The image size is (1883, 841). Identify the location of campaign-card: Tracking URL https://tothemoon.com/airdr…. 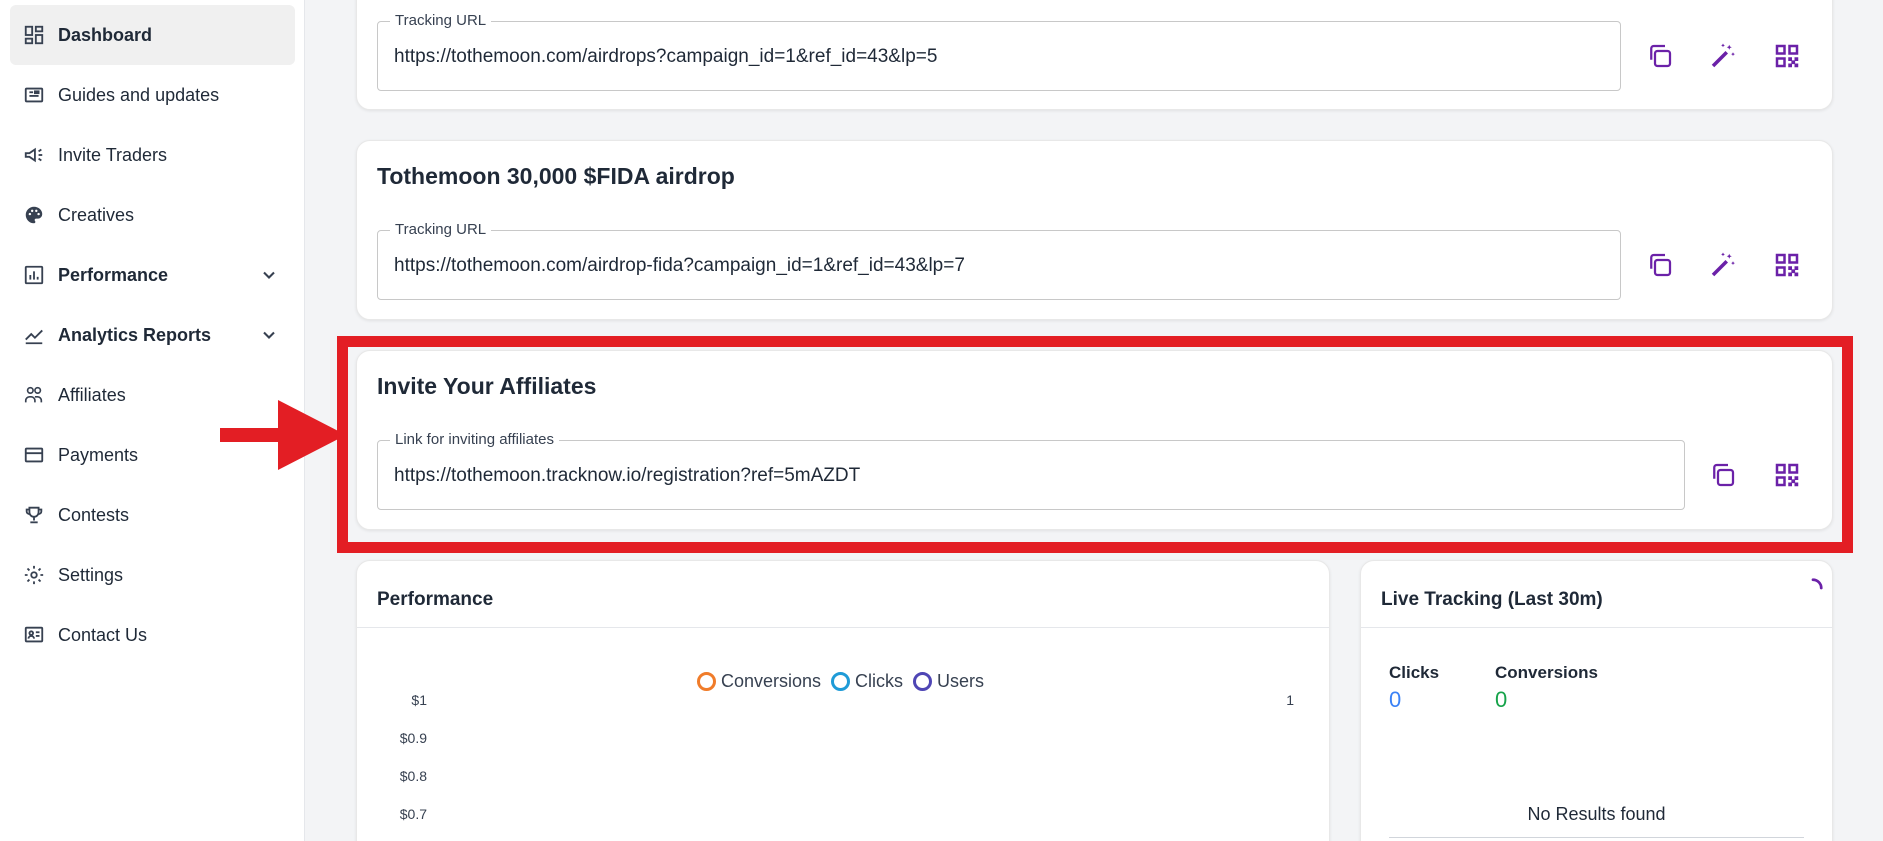
(1094, 55).